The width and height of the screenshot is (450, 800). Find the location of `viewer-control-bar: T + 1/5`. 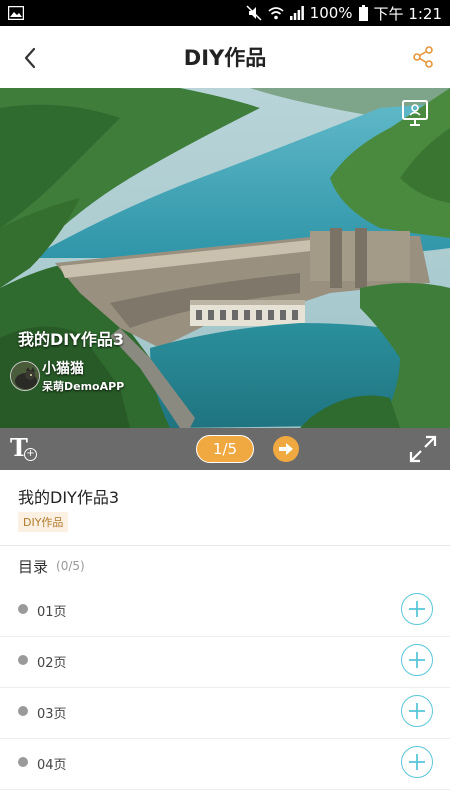

viewer-control-bar: T + 1/5 is located at coordinates (225, 449).